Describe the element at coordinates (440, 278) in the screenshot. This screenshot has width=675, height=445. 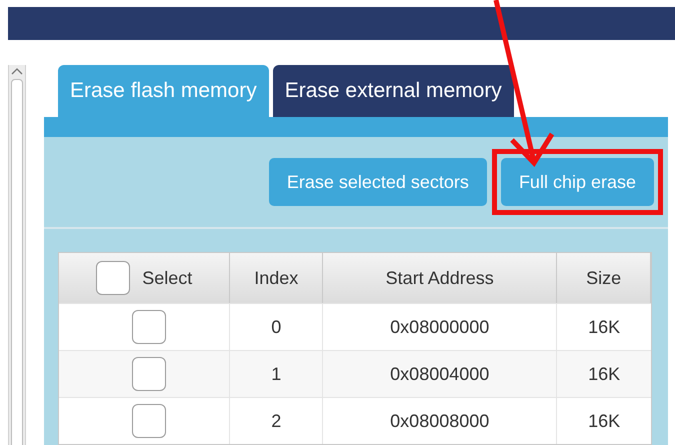
I see `header-label: Start Address` at that location.